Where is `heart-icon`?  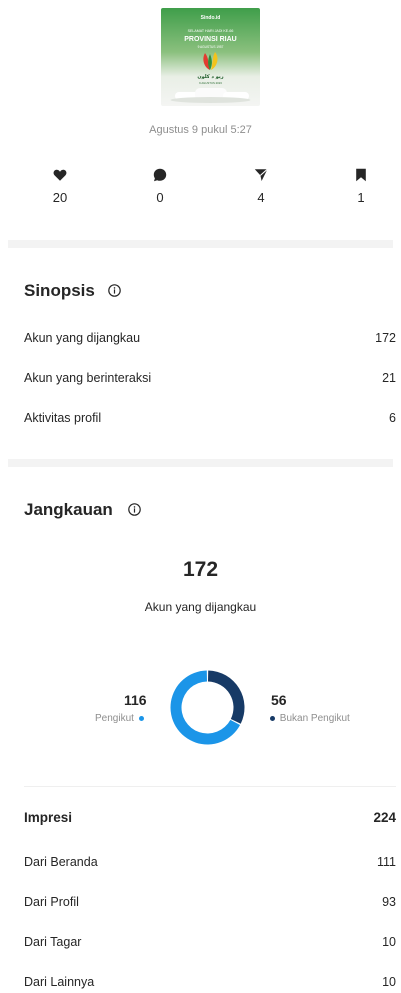 heart-icon is located at coordinates (60, 175).